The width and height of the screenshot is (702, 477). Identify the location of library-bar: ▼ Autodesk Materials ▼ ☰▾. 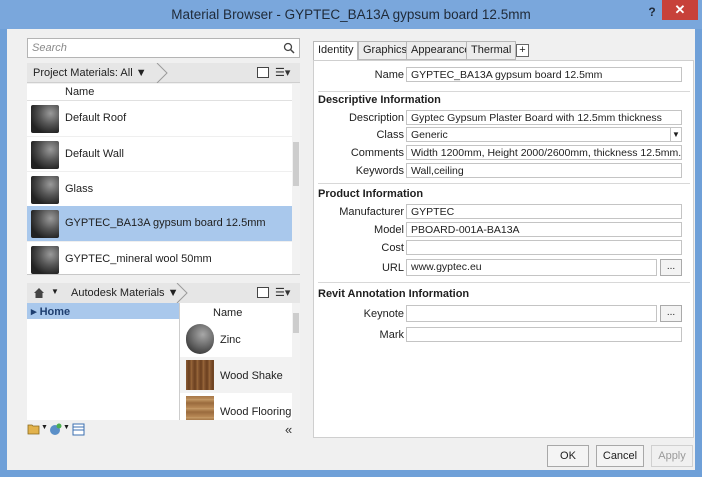
(163, 293).